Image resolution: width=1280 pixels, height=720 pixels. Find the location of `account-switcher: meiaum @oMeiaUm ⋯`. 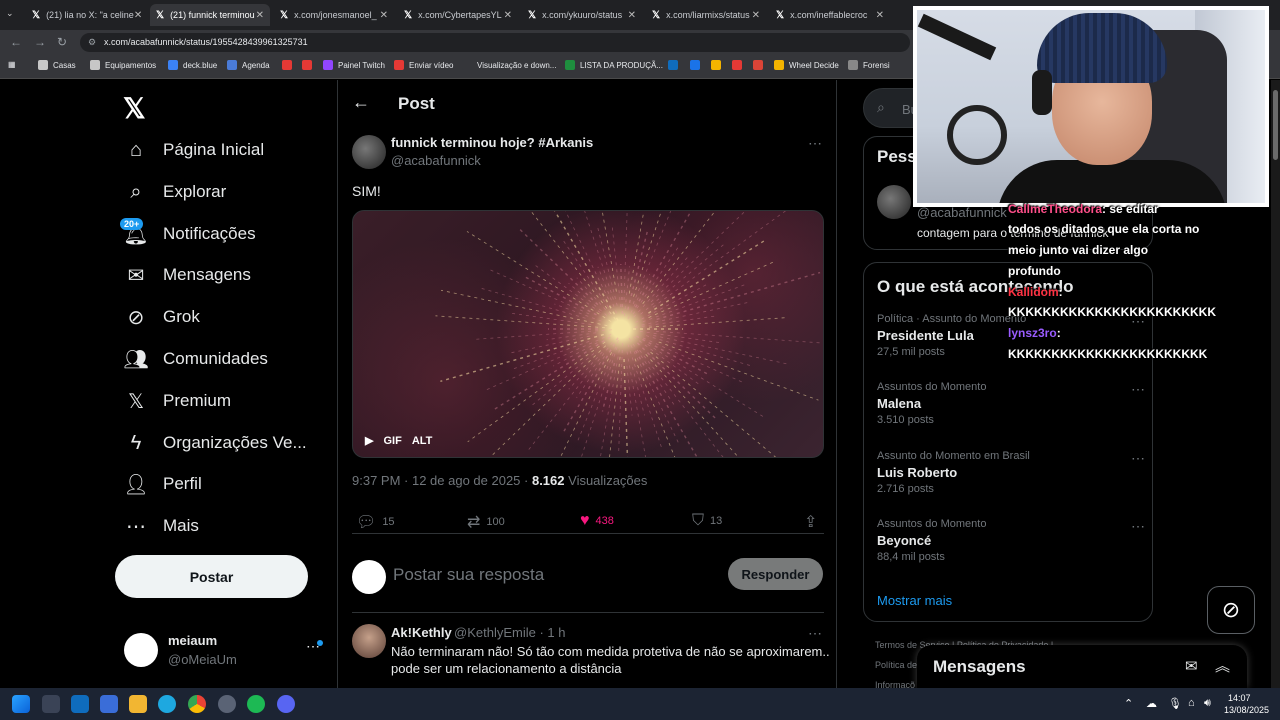

account-switcher: meiaum @oMeiaUm ⋯ is located at coordinates (224, 650).